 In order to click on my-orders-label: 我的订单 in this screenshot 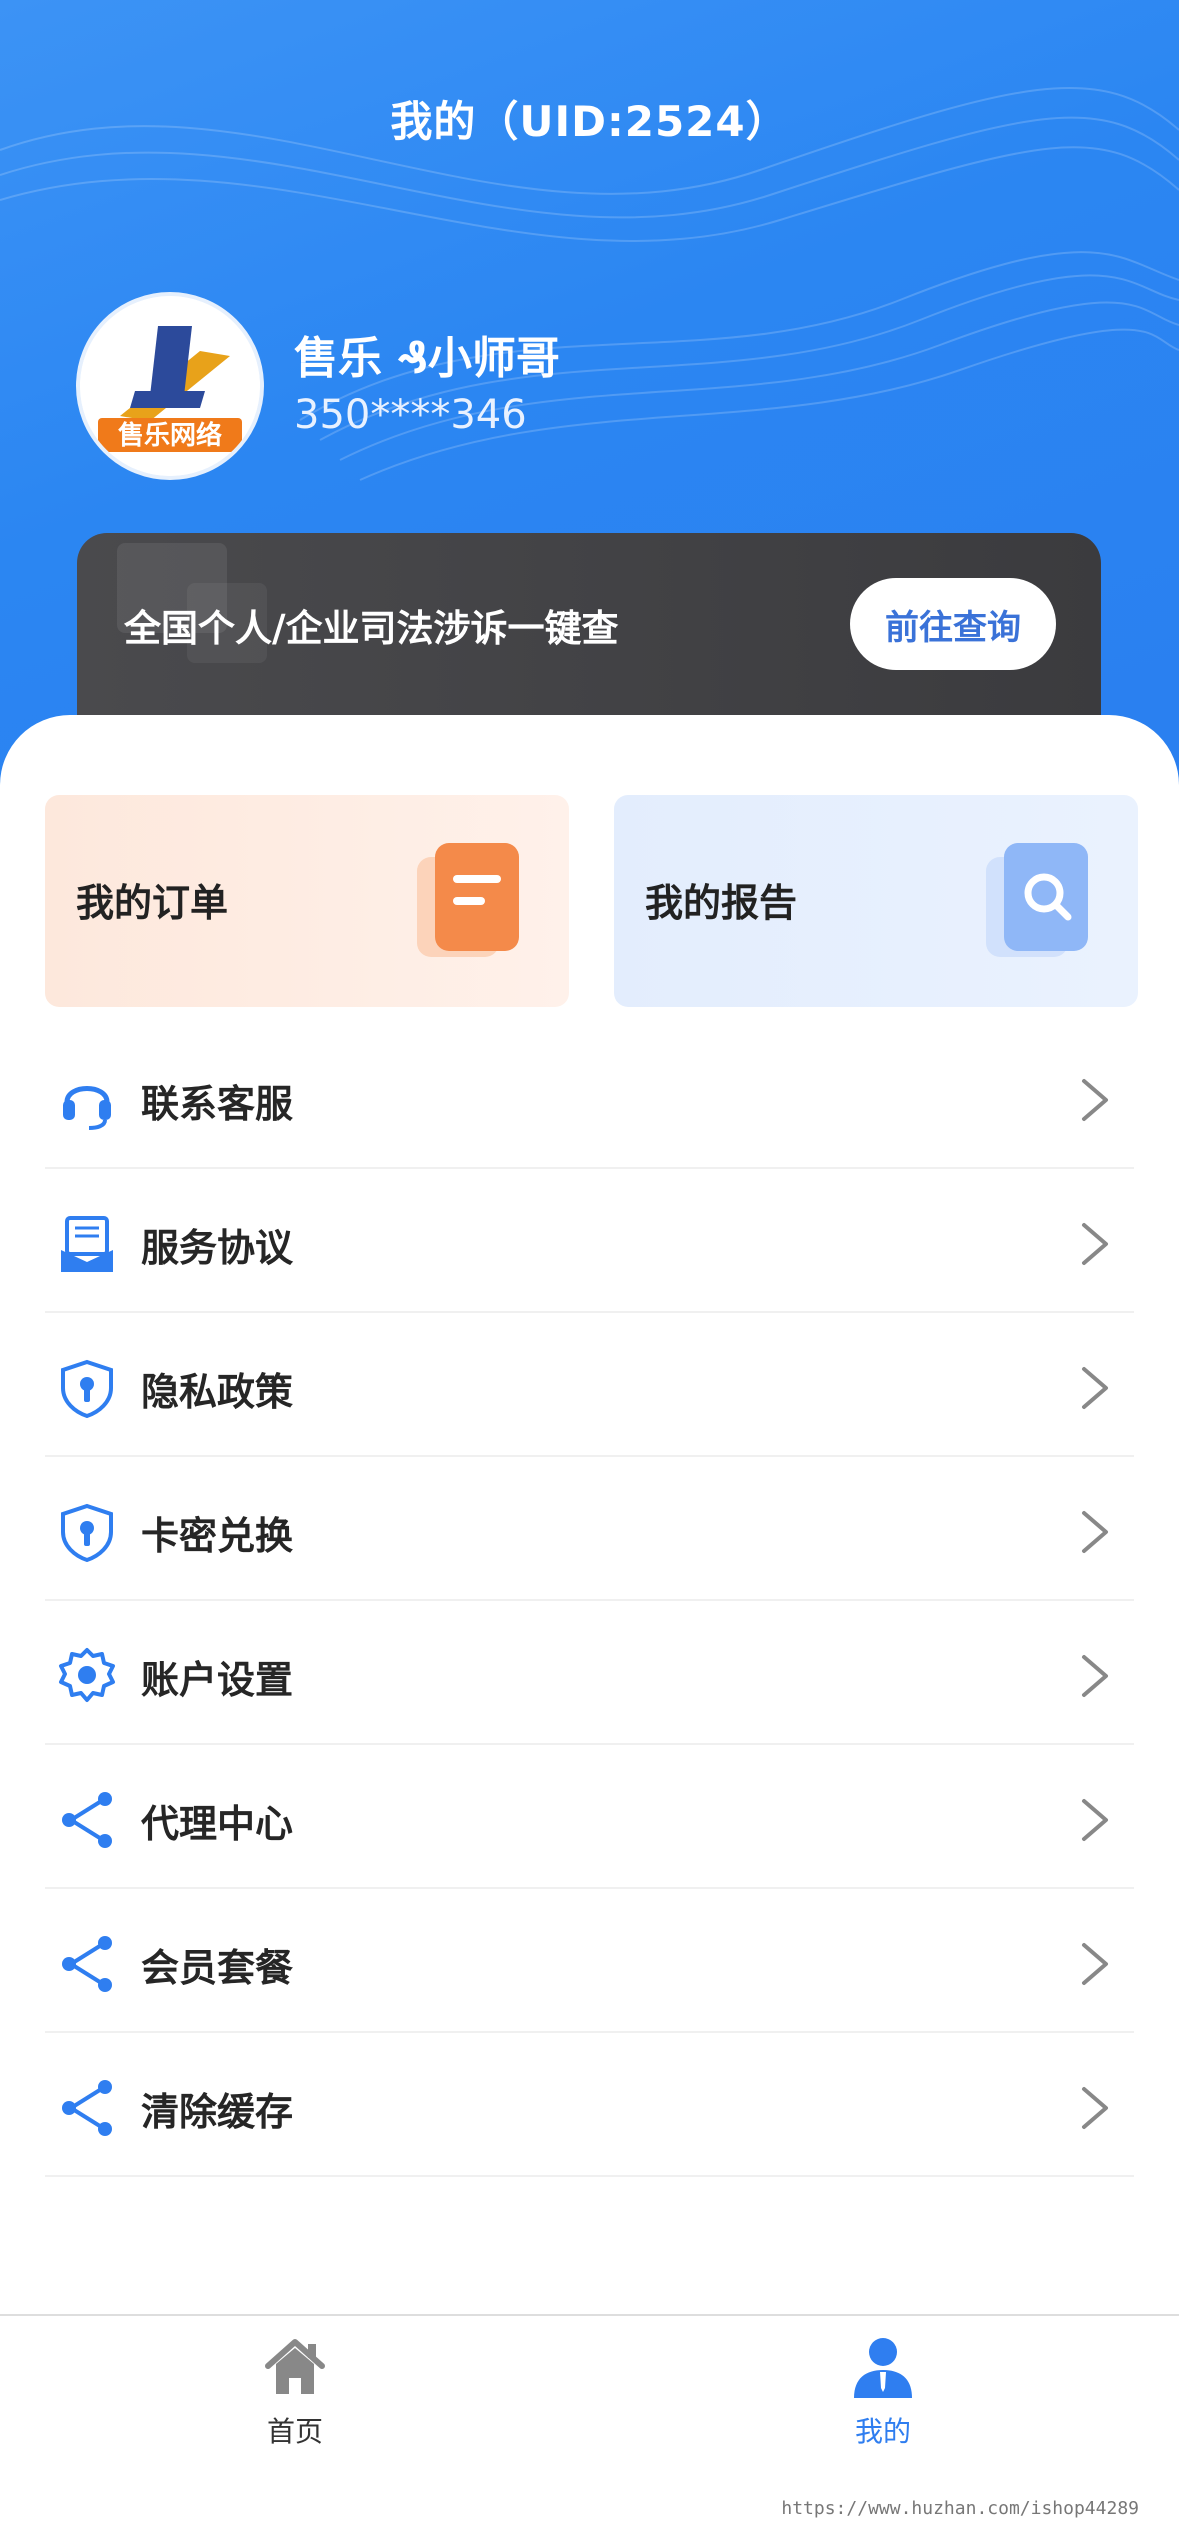, I will do `click(152, 903)`.